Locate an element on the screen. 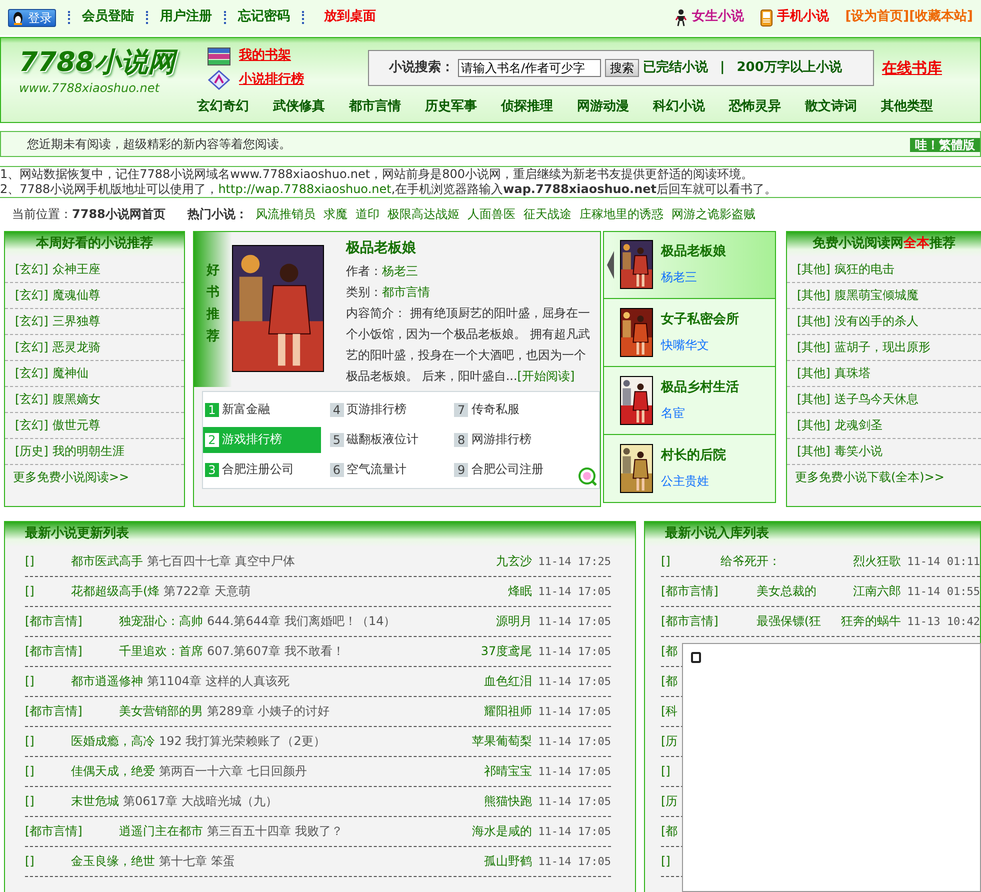  novel-link: [其他] 蓝胡子，现出原形 is located at coordinates (884, 347).